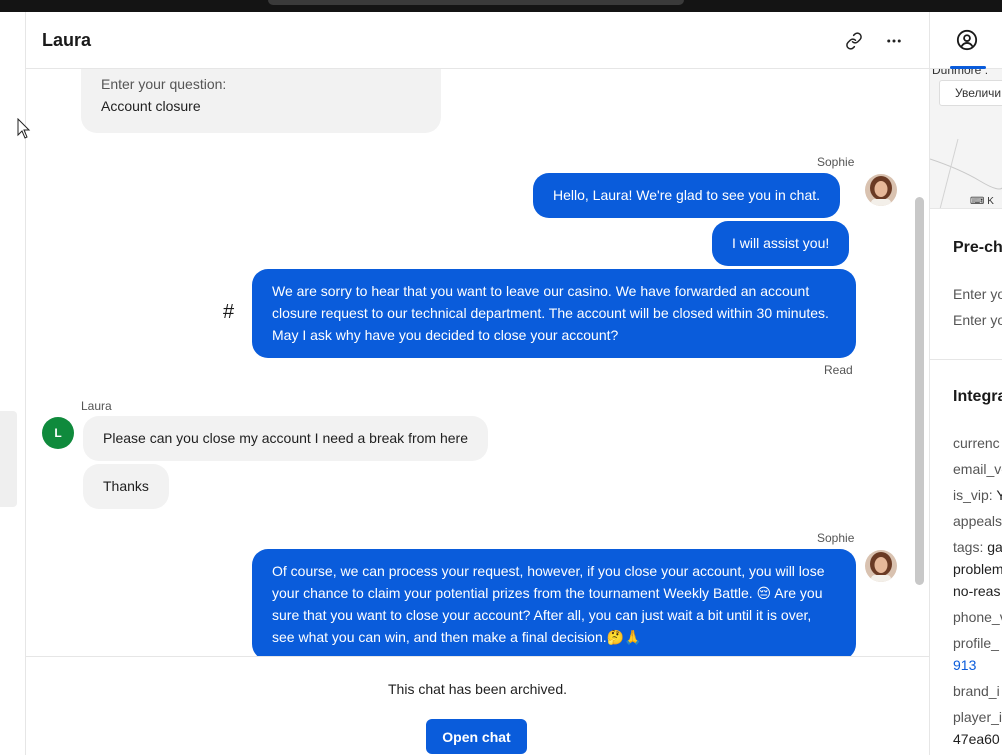 The width and height of the screenshot is (1002, 755). What do you see at coordinates (973, 495) in the screenshot?
I see `field-key: is_vip:` at bounding box center [973, 495].